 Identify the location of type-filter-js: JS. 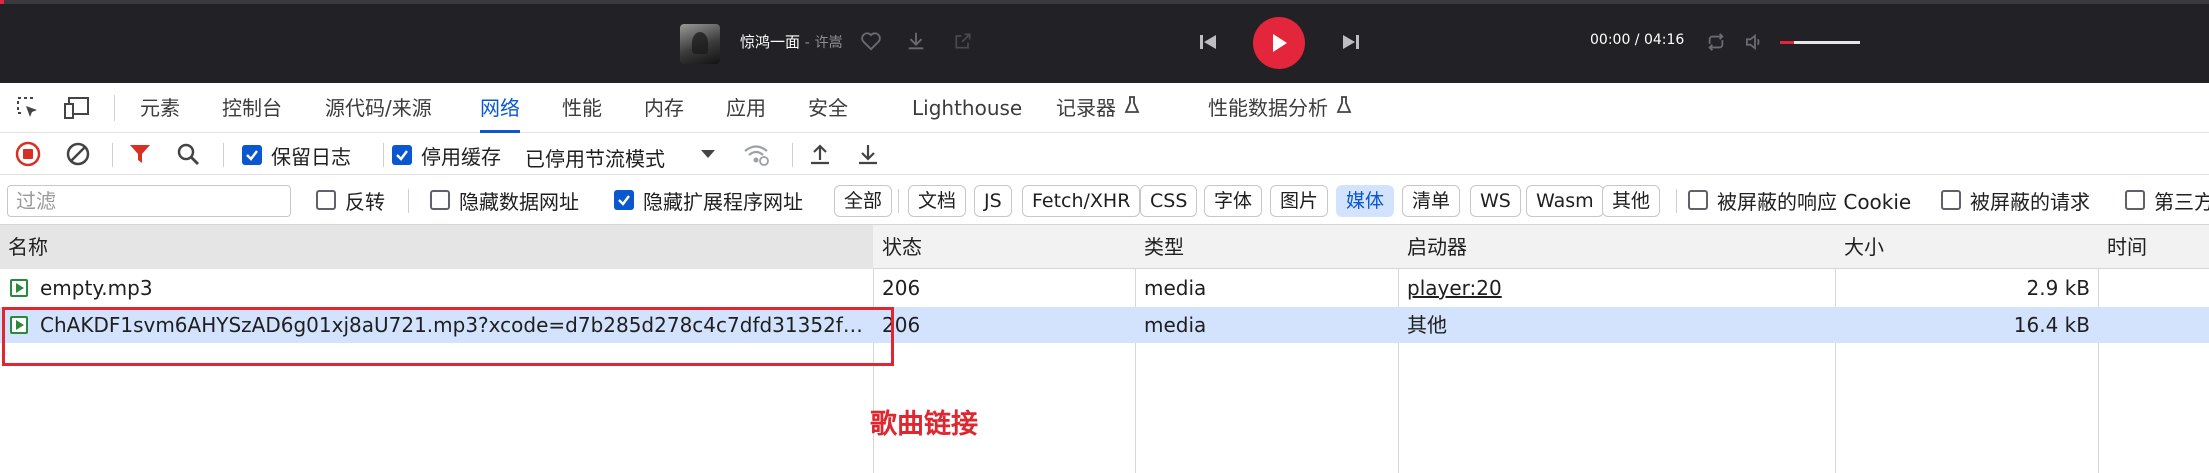
(993, 201).